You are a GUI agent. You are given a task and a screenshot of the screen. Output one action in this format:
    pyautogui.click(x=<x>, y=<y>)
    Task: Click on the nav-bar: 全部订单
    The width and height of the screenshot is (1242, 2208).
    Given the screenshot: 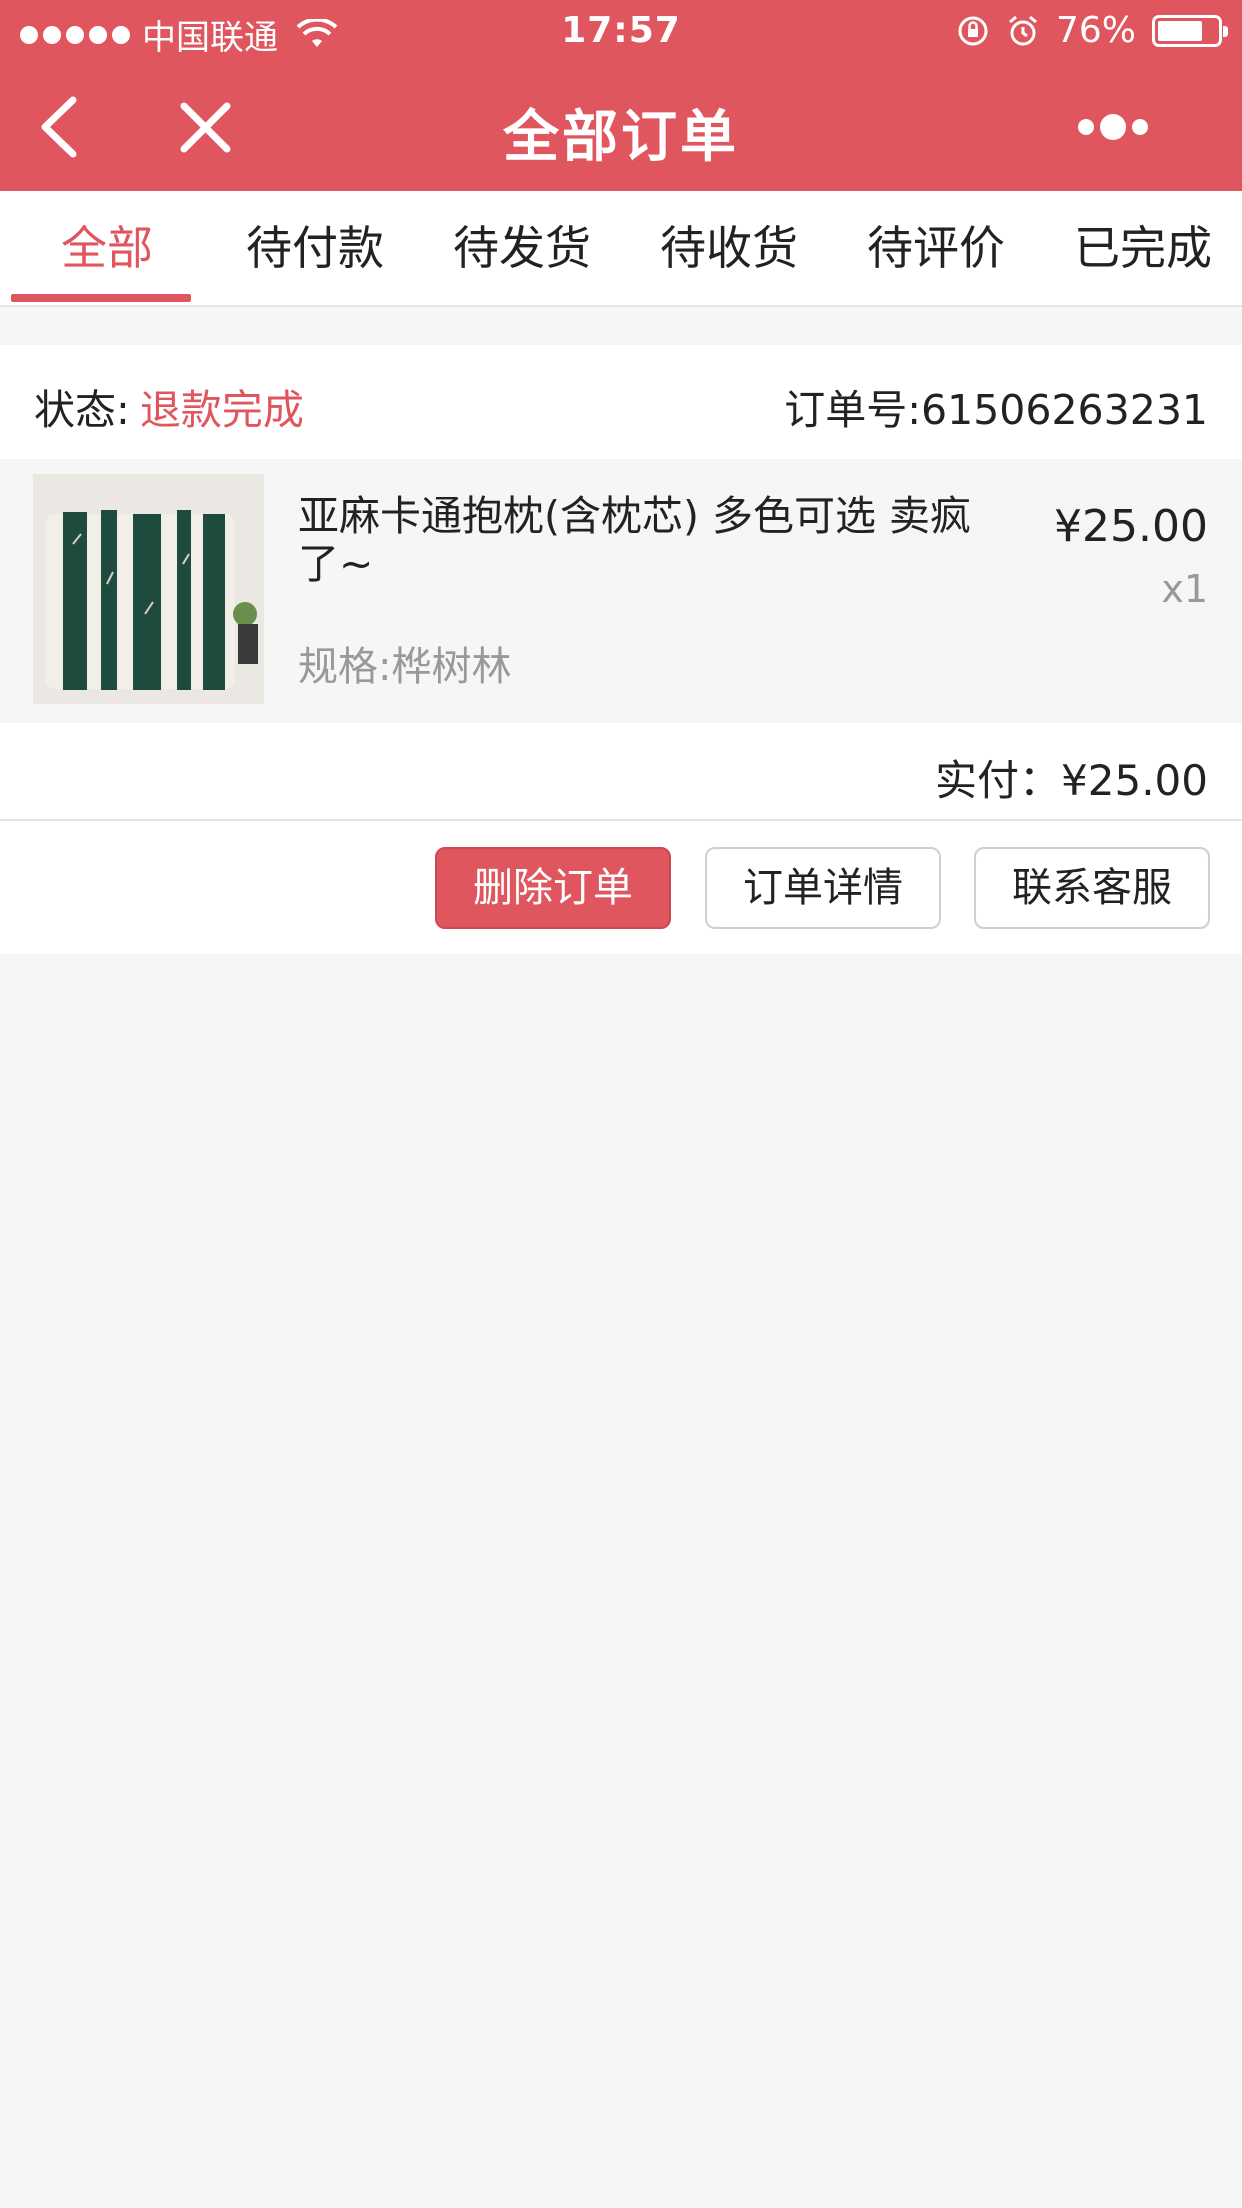 What is the action you would take?
    pyautogui.click(x=621, y=126)
    